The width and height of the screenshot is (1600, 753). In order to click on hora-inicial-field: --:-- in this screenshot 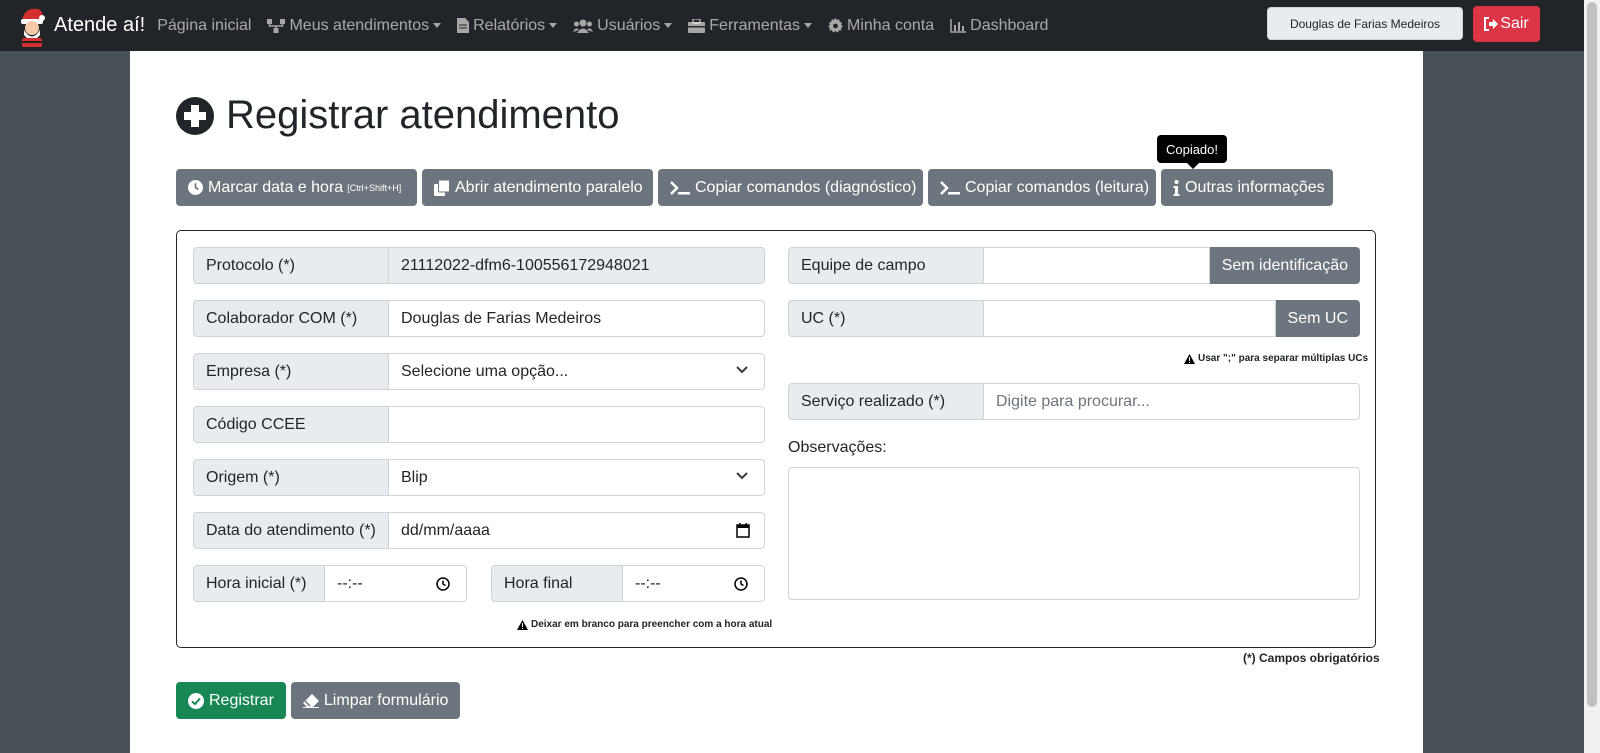, I will do `click(396, 583)`.